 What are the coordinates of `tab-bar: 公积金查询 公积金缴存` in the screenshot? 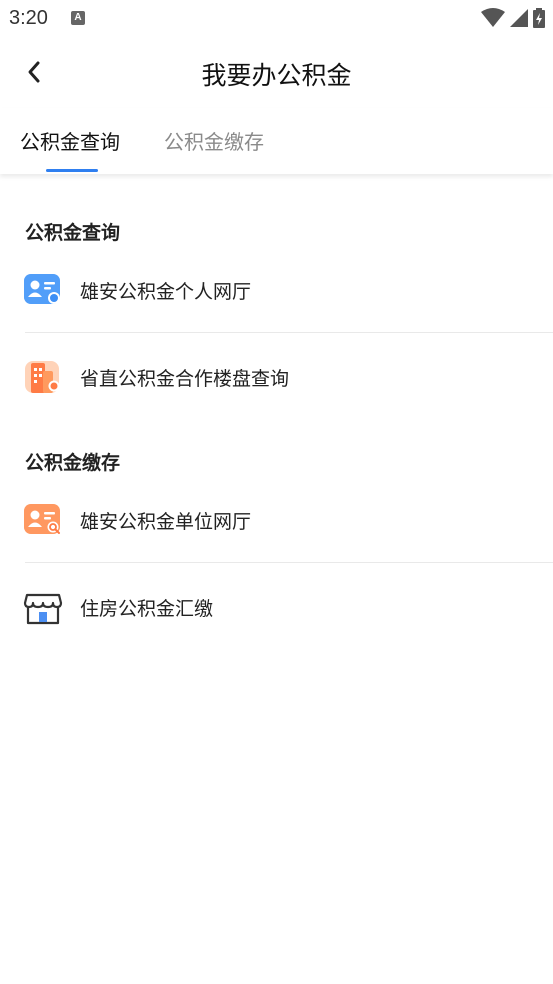 It's located at (276, 141).